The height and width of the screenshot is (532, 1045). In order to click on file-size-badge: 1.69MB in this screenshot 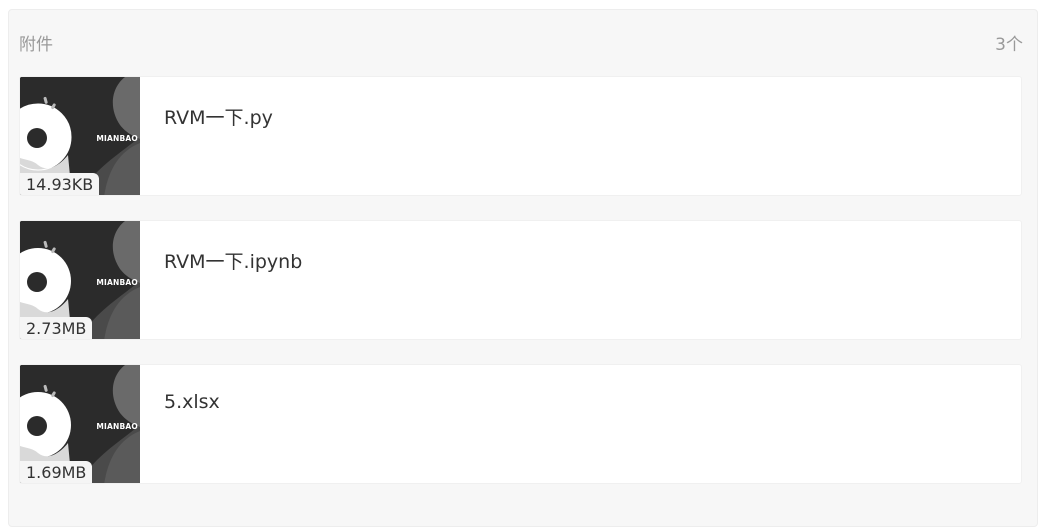, I will do `click(56, 472)`.